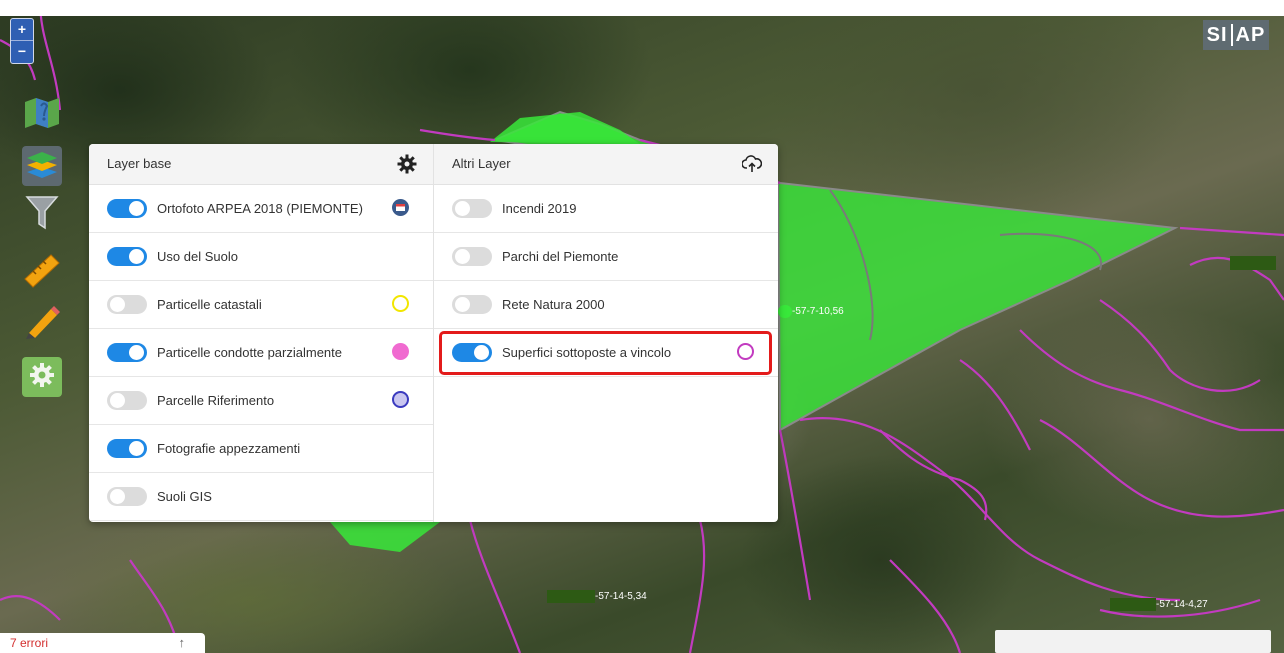  What do you see at coordinates (400, 207) in the screenshot?
I see `calendar-icon` at bounding box center [400, 207].